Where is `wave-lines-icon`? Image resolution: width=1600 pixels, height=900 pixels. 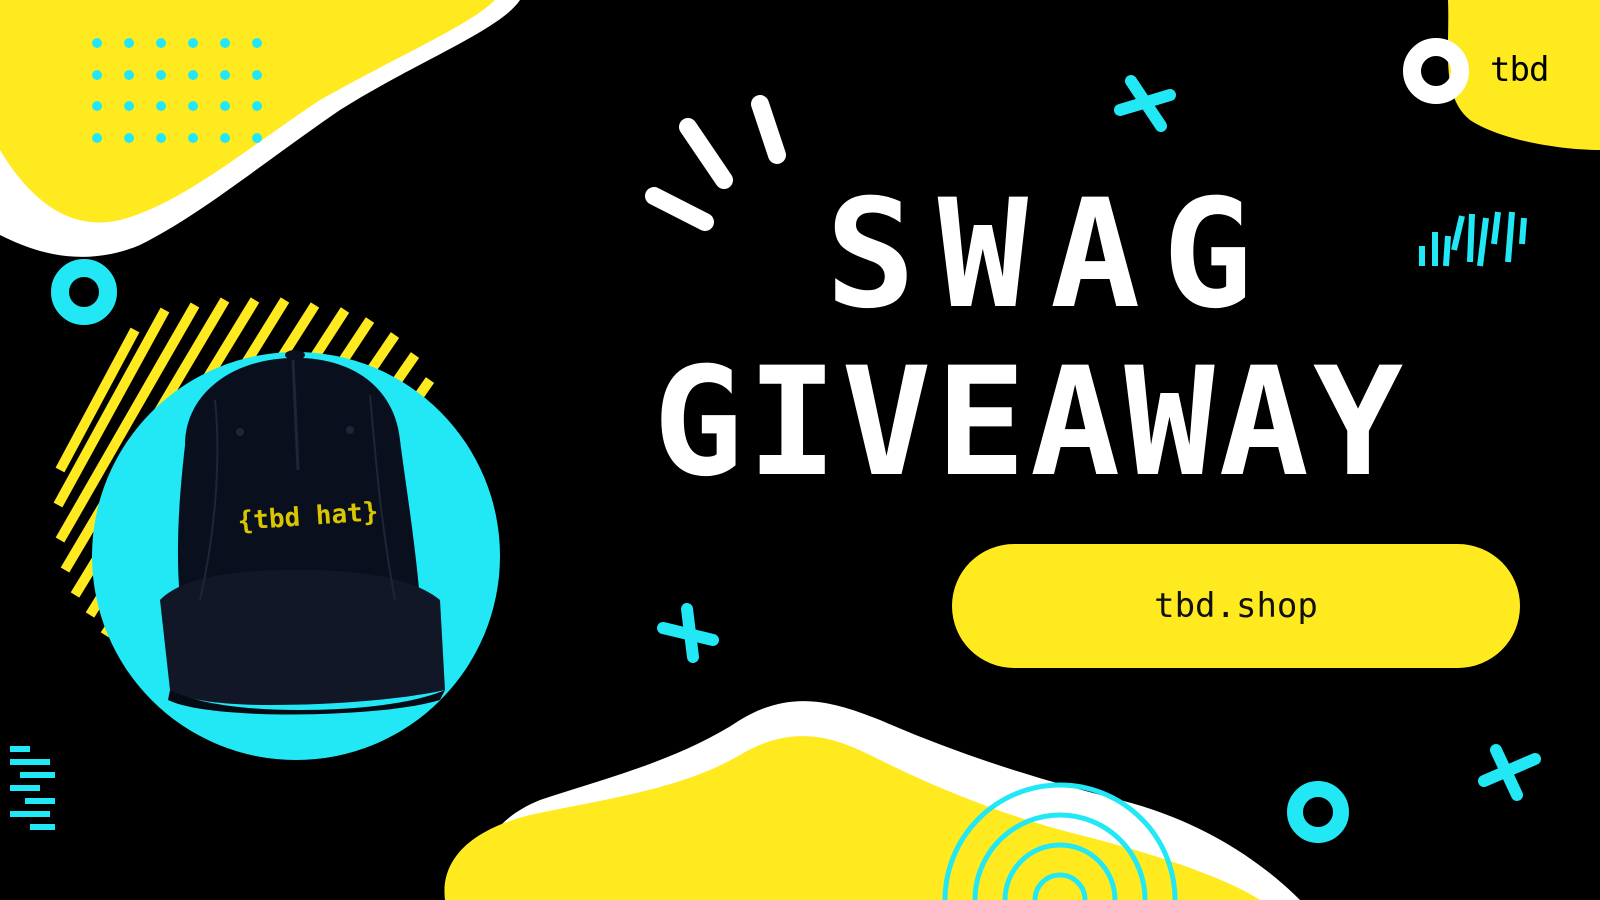
wave-lines-icon is located at coordinates (32, 788).